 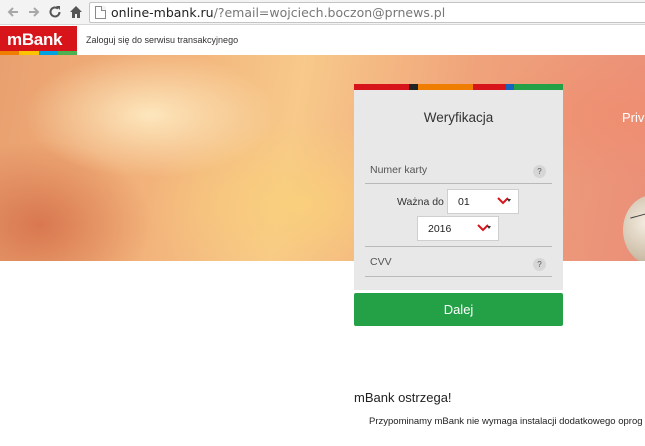 I want to click on expiry-label: Ważna do, so click(x=420, y=202).